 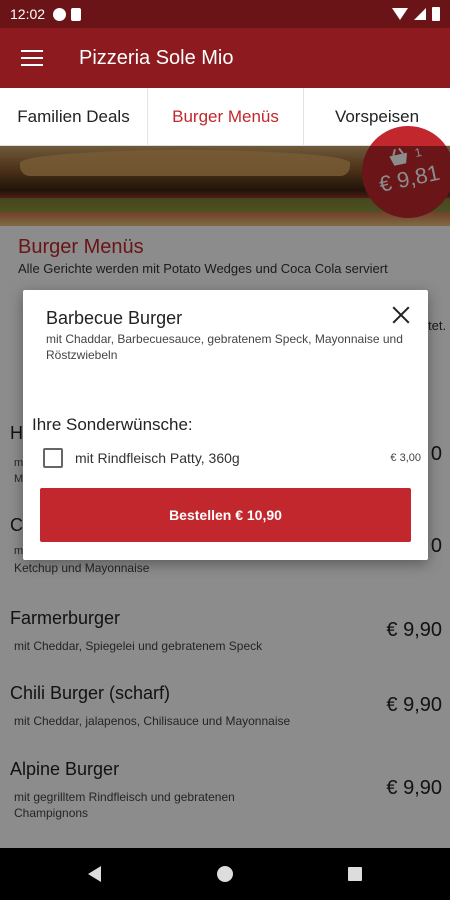 I want to click on home-icon, so click(x=225, y=874).